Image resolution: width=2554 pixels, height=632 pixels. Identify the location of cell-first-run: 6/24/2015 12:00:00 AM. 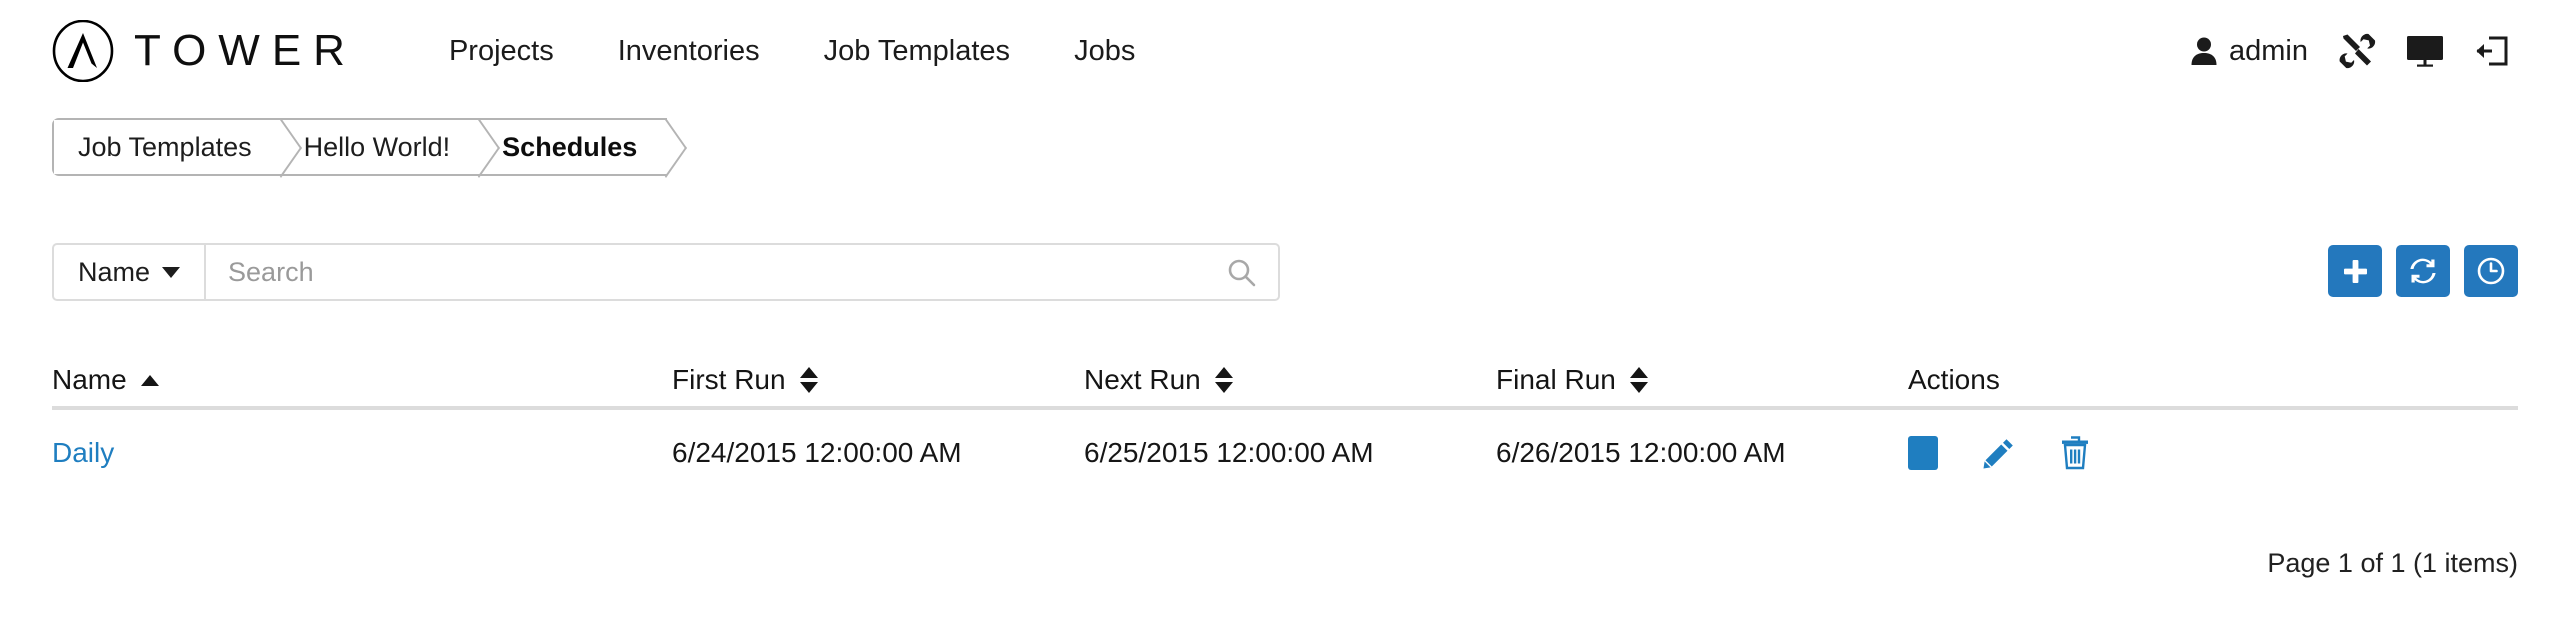
(817, 452).